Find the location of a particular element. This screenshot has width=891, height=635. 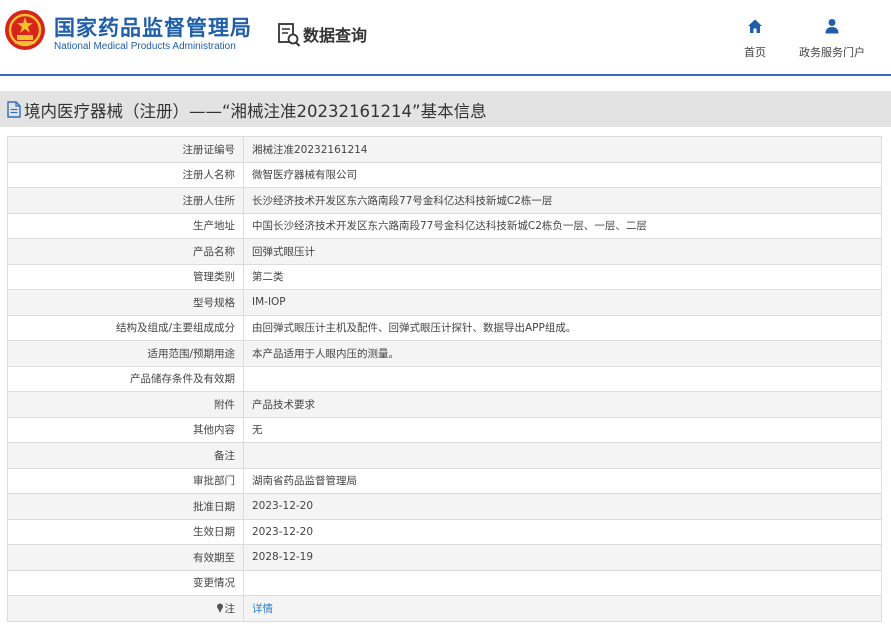

field-value: IM-IOP is located at coordinates (562, 302).